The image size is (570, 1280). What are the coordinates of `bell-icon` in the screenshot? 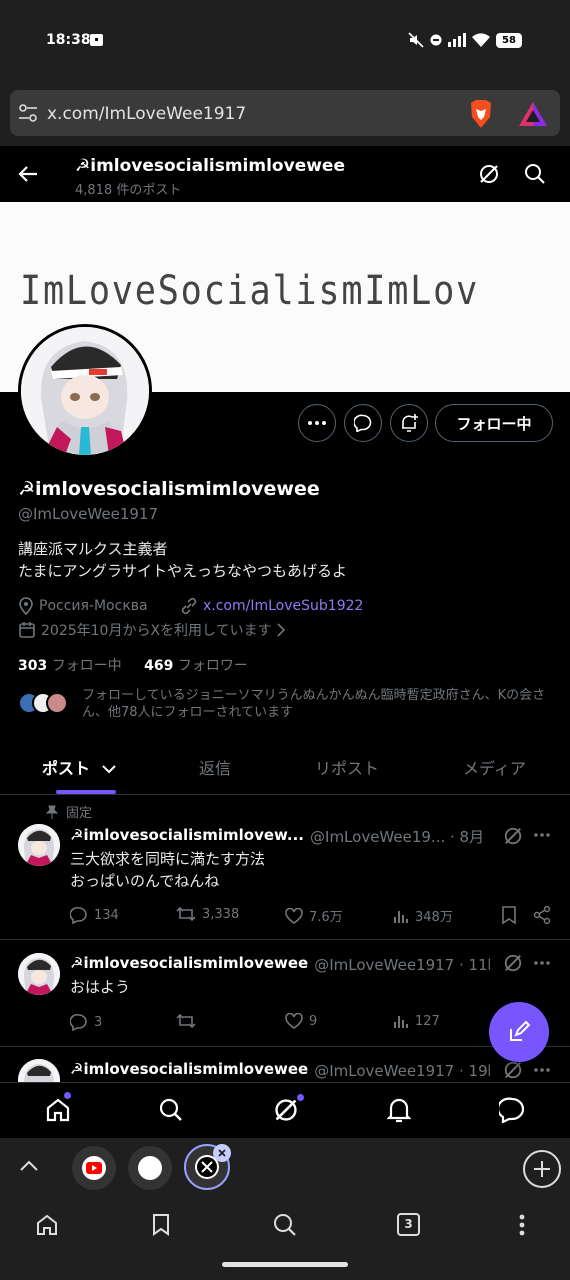 It's located at (399, 1110).